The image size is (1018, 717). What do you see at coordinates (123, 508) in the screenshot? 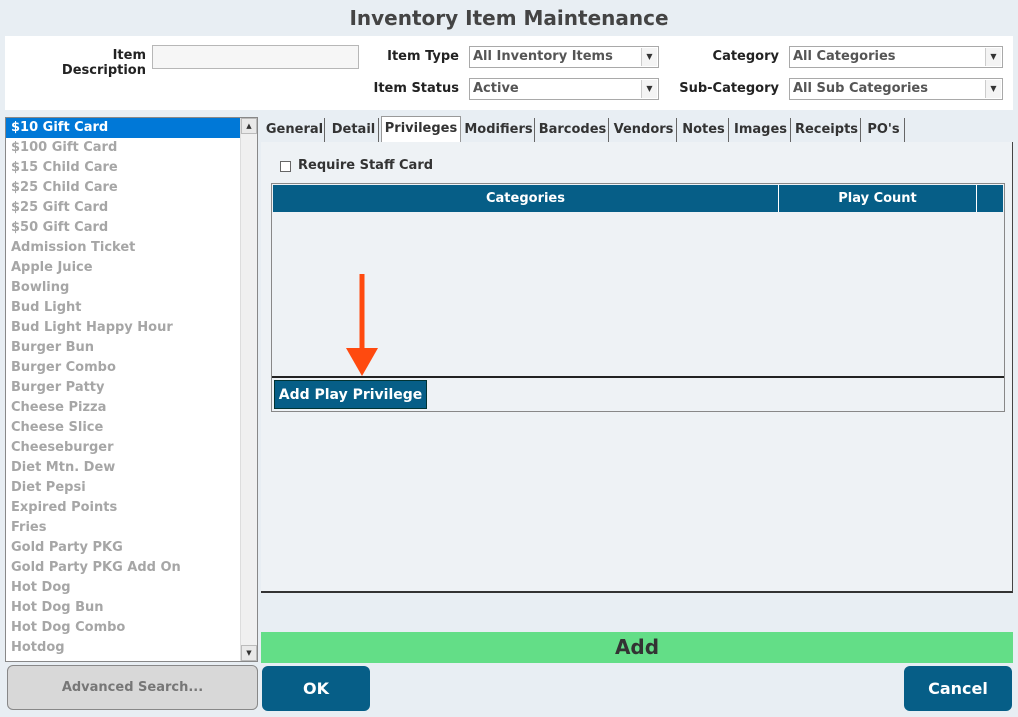
I see `list-item: Expired Points` at bounding box center [123, 508].